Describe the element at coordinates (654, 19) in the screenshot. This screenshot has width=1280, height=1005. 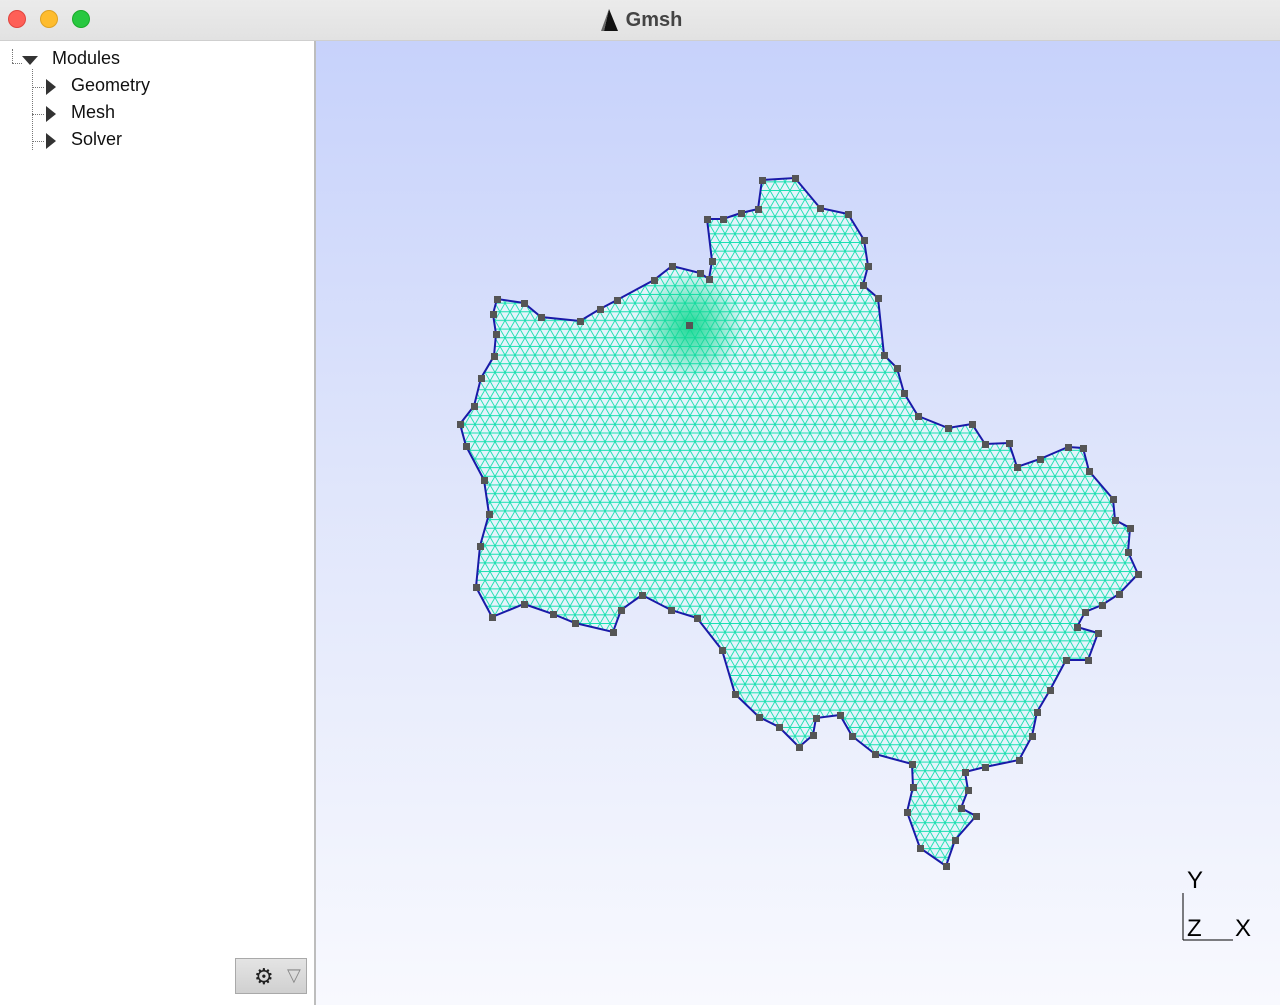
I see `window-title-text: Gmsh` at that location.